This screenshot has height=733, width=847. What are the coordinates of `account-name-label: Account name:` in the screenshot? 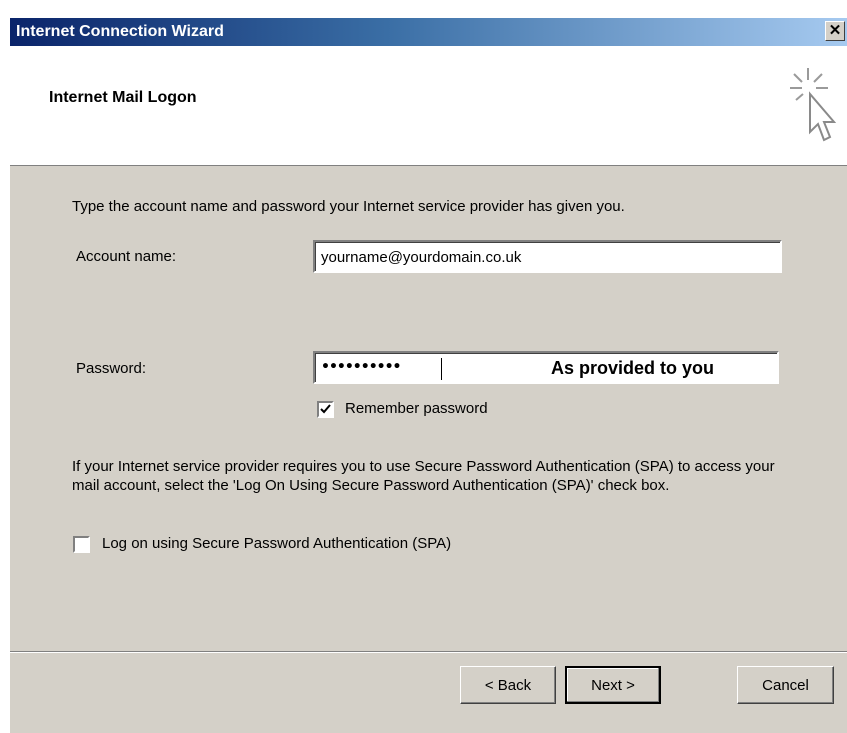 It's located at (126, 256).